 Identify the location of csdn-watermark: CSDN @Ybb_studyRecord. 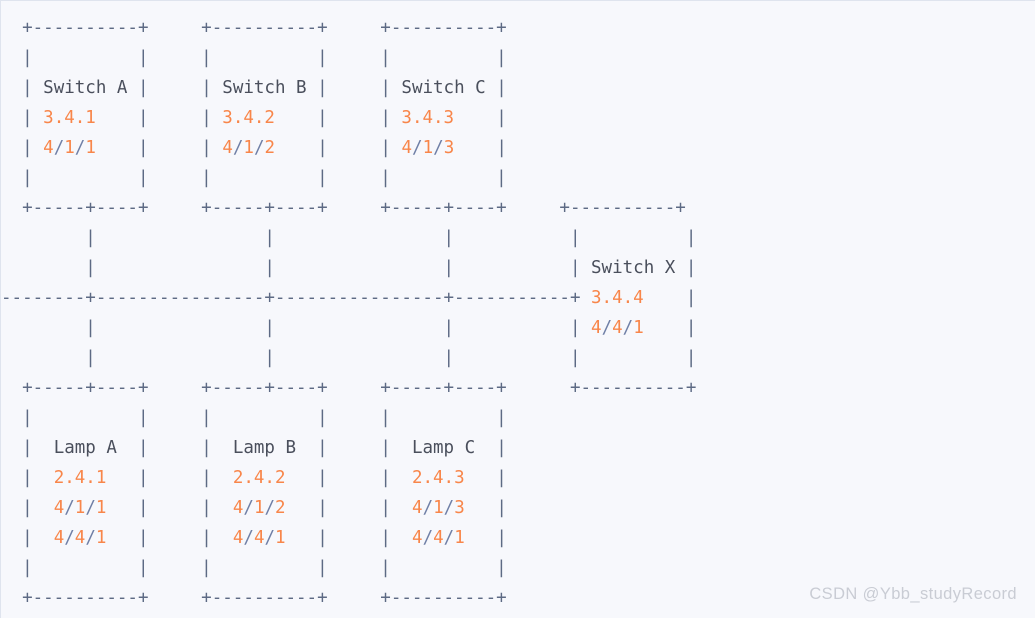
(913, 594).